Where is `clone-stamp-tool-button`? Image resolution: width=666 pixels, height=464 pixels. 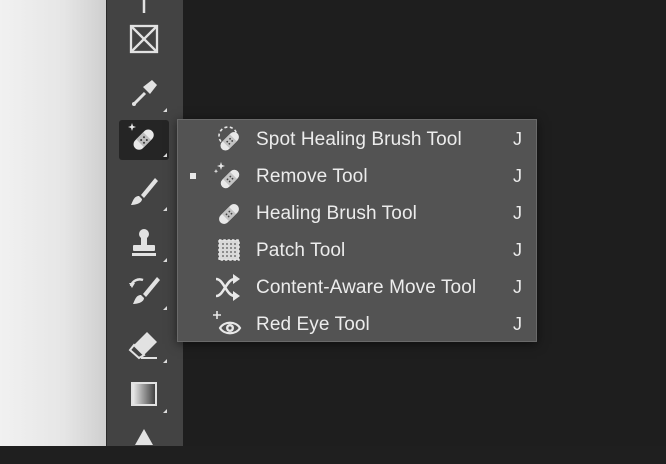
clone-stamp-tool-button is located at coordinates (144, 245).